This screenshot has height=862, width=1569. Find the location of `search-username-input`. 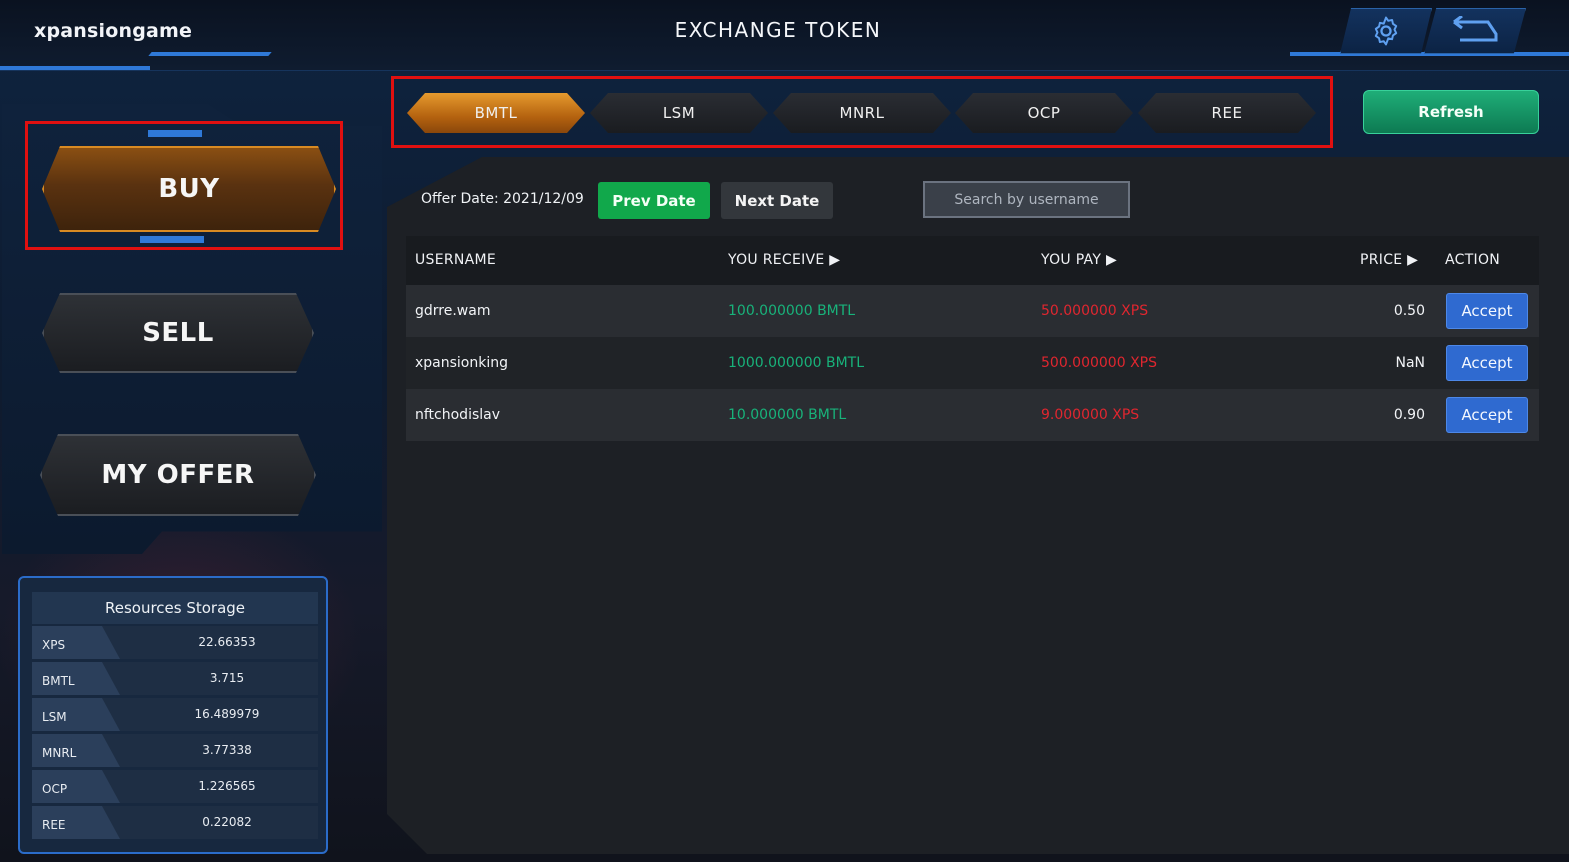

search-username-input is located at coordinates (1026, 199).